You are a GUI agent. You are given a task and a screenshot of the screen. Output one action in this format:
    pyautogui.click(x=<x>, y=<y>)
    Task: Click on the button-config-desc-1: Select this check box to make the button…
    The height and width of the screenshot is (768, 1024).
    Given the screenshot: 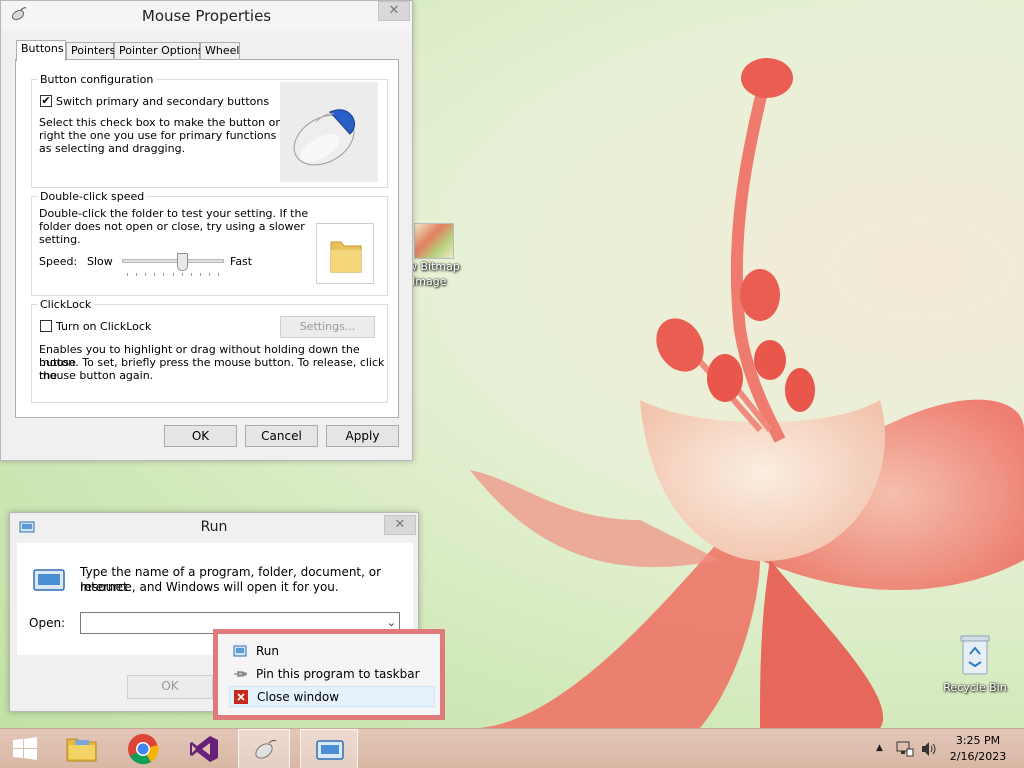 What is the action you would take?
    pyautogui.click(x=171, y=122)
    